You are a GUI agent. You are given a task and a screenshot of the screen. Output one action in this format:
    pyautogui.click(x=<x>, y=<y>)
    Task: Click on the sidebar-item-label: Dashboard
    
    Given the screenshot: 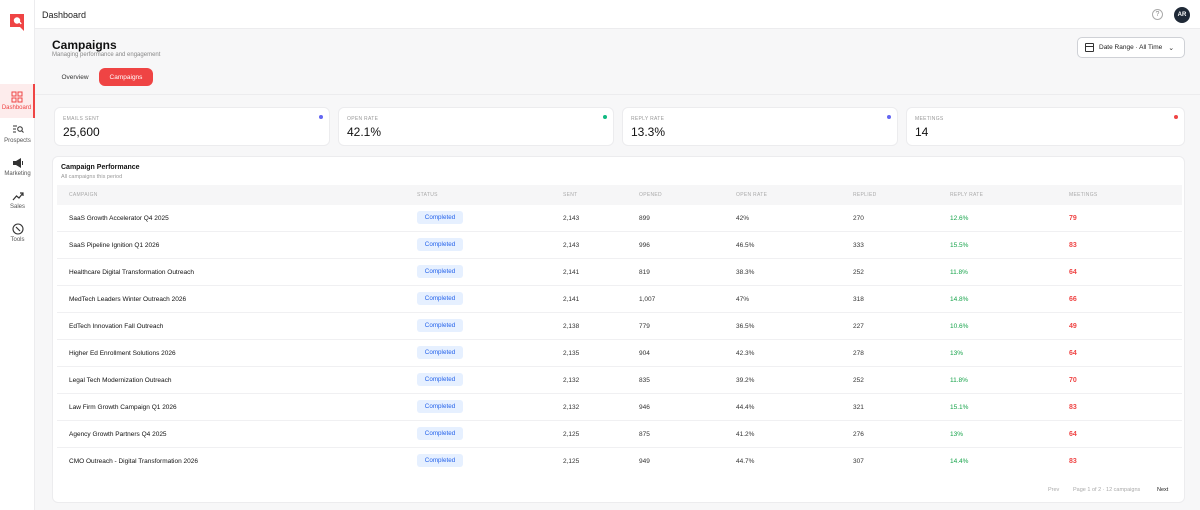 What is the action you would take?
    pyautogui.click(x=16, y=108)
    